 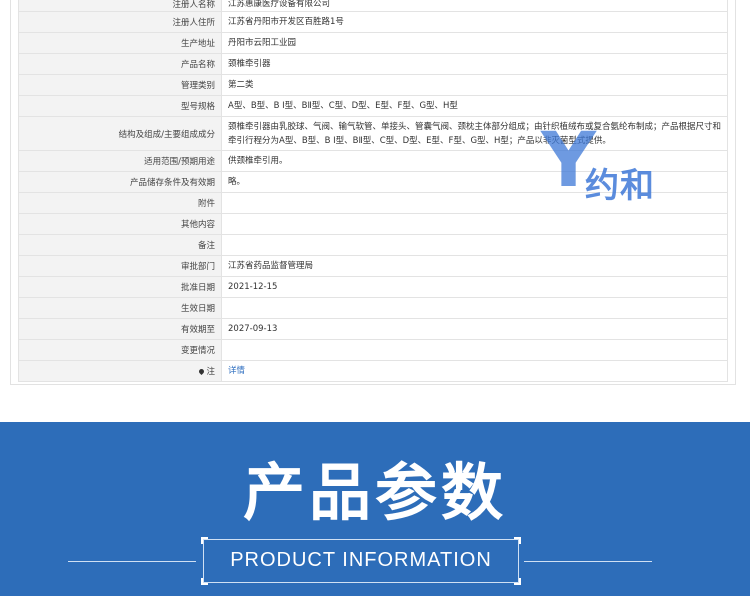 I want to click on table-row: 批准日期 2021-12-15, so click(x=373, y=287).